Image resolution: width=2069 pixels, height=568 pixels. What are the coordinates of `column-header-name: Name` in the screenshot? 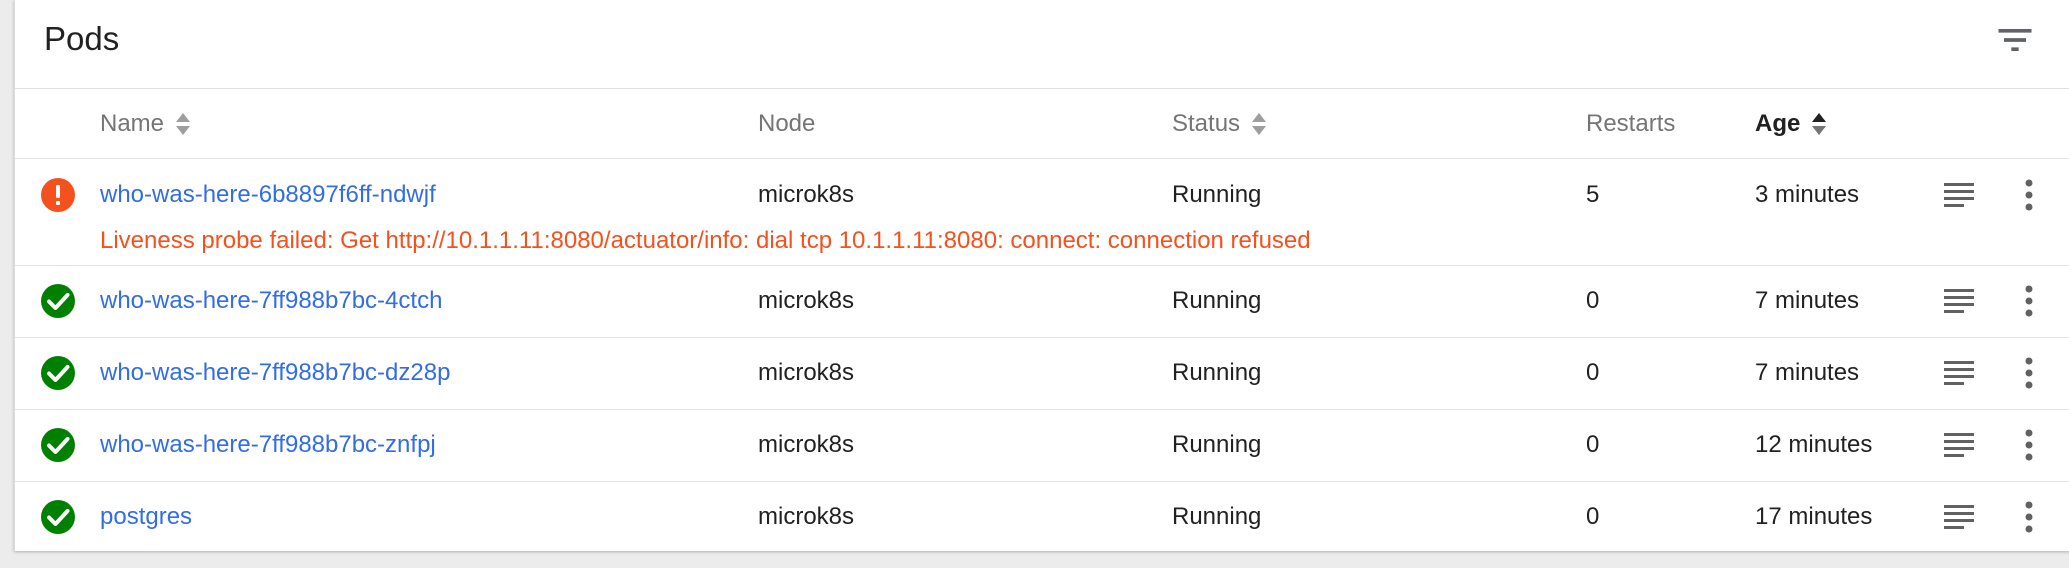 It's located at (146, 124).